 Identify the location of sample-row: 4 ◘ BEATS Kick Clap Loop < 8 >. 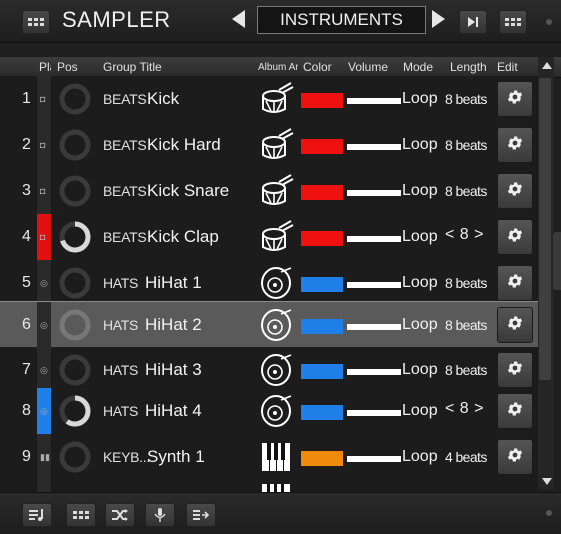
(269, 237).